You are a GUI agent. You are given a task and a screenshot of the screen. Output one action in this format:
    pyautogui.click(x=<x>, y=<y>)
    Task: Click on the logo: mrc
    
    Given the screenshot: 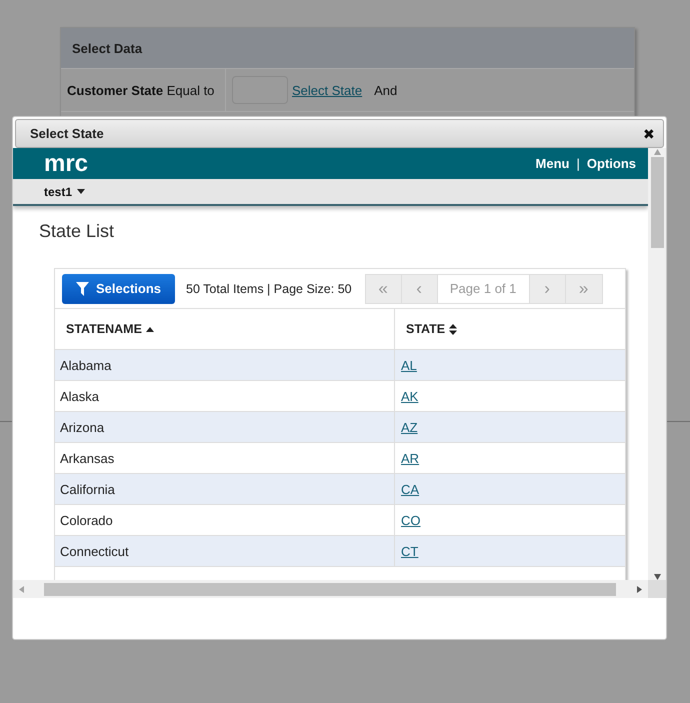 What is the action you would take?
    pyautogui.click(x=66, y=164)
    